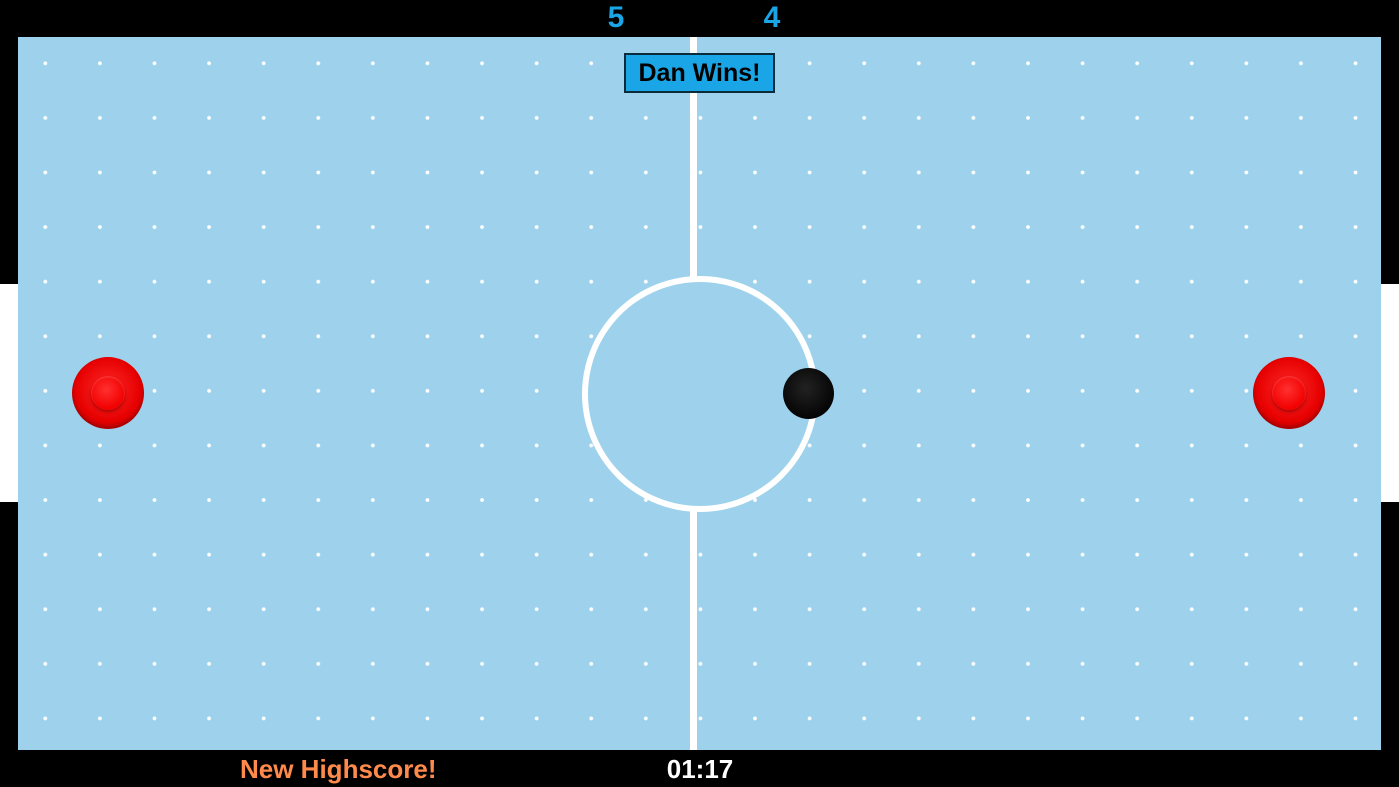 Image resolution: width=1399 pixels, height=787 pixels. Describe the element at coordinates (9, 393) in the screenshot. I see `left-goal` at that location.